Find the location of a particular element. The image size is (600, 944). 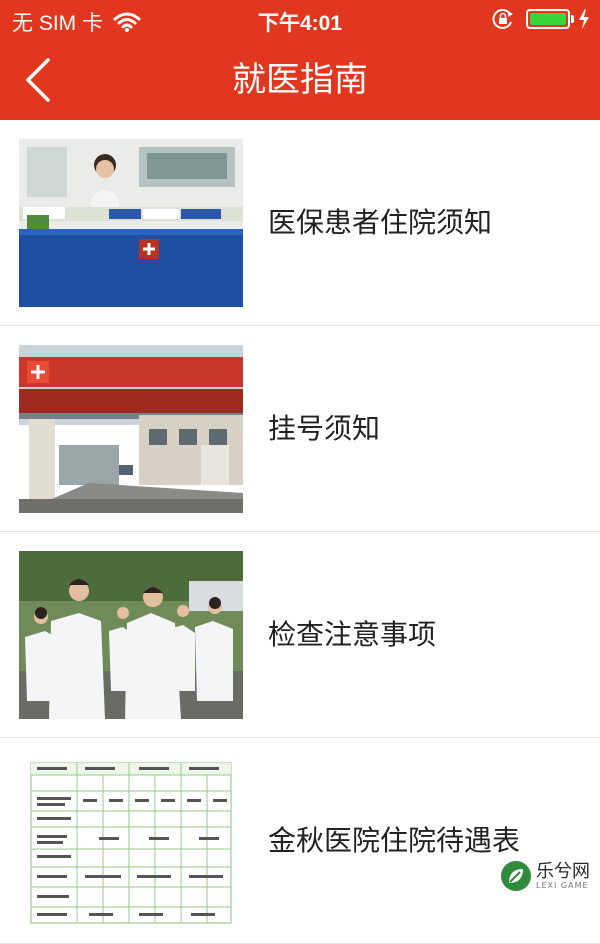

rotation-lock-icon is located at coordinates (502, 19).